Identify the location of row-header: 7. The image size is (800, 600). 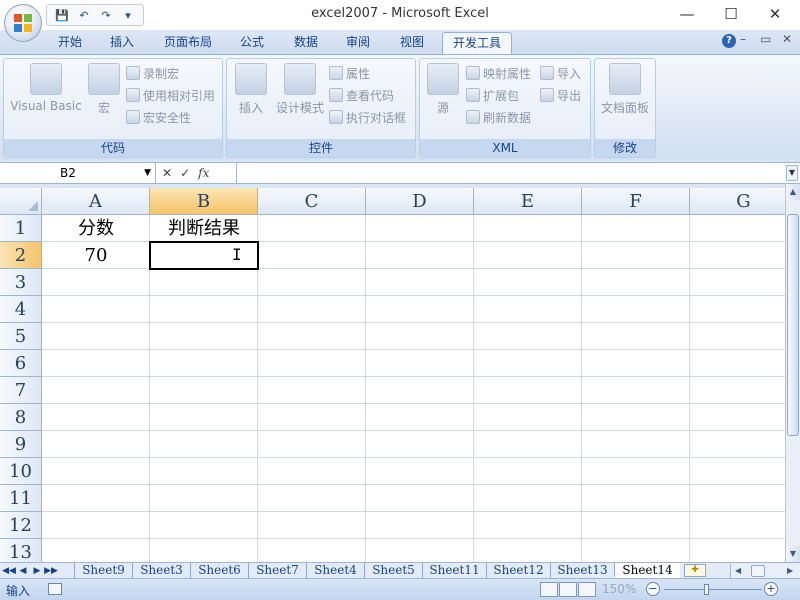
(21, 390).